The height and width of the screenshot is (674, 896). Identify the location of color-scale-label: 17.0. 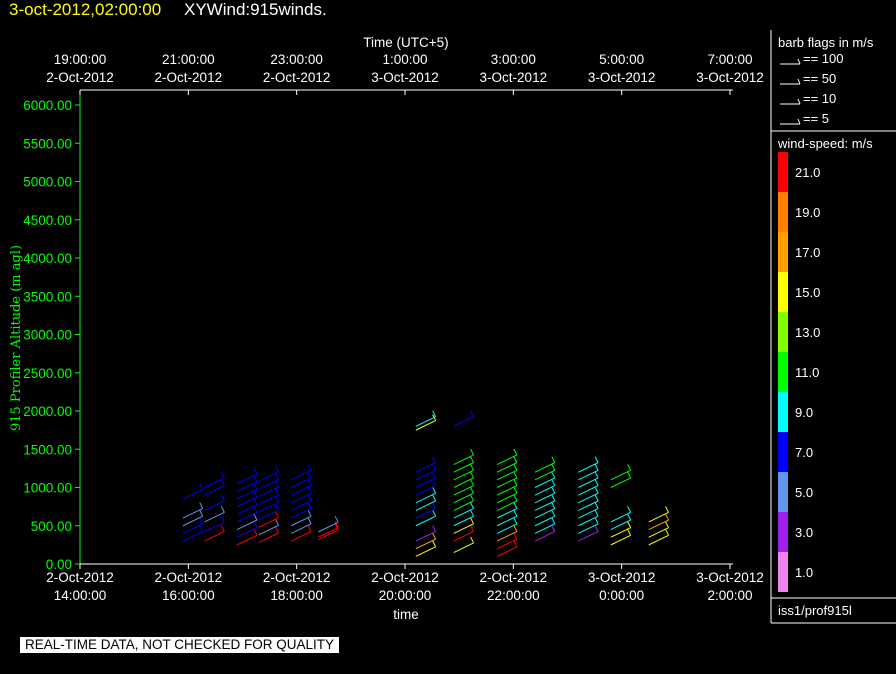
(807, 252).